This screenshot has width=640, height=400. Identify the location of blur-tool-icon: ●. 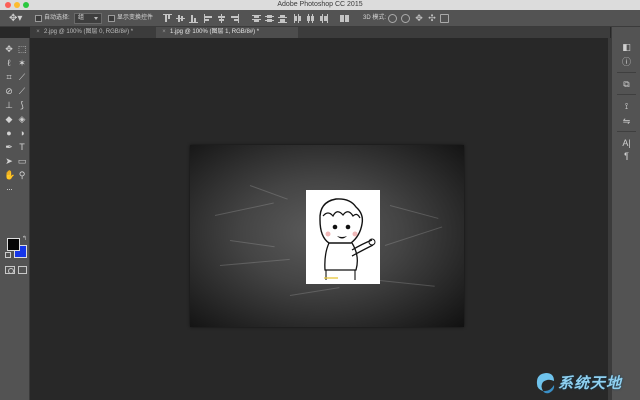
(9, 133).